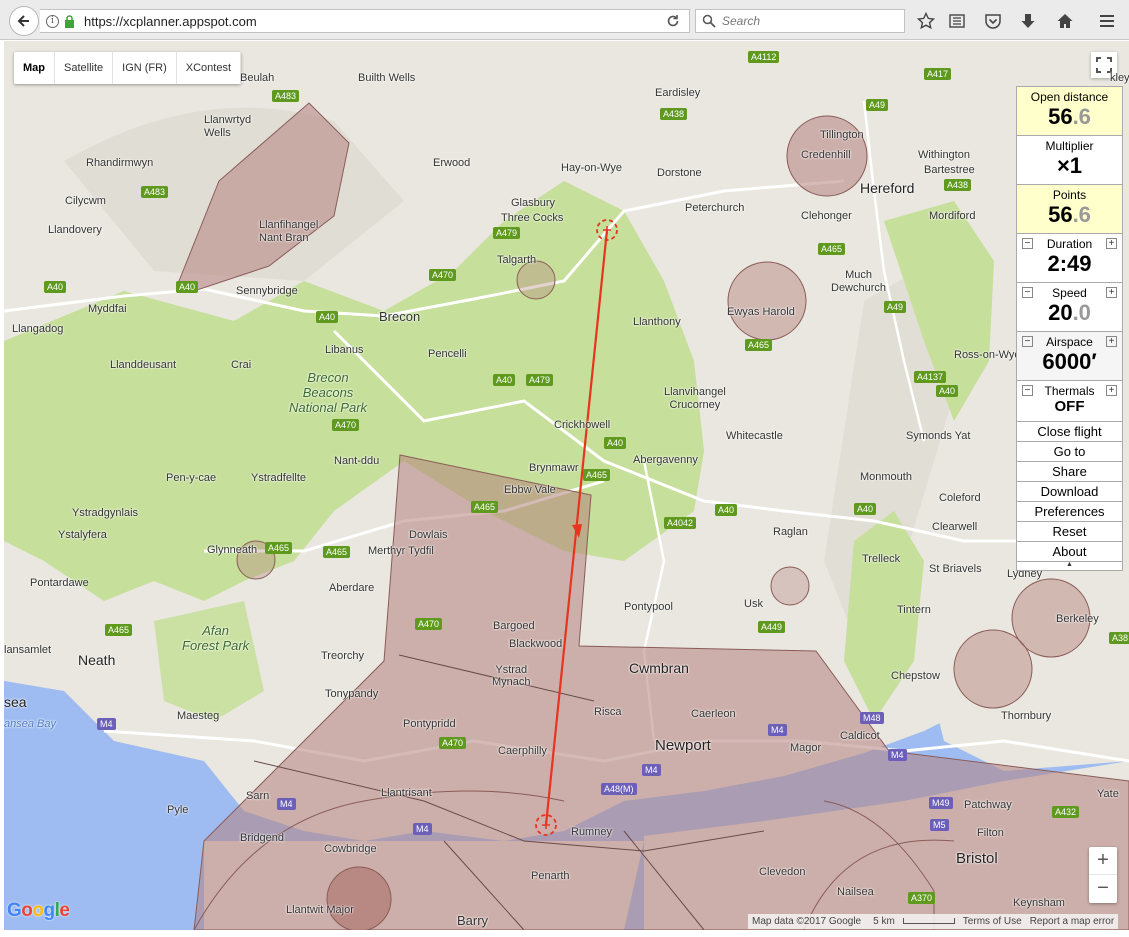 This screenshot has width=1129, height=937. I want to click on reset-button: Reset, so click(1069, 532).